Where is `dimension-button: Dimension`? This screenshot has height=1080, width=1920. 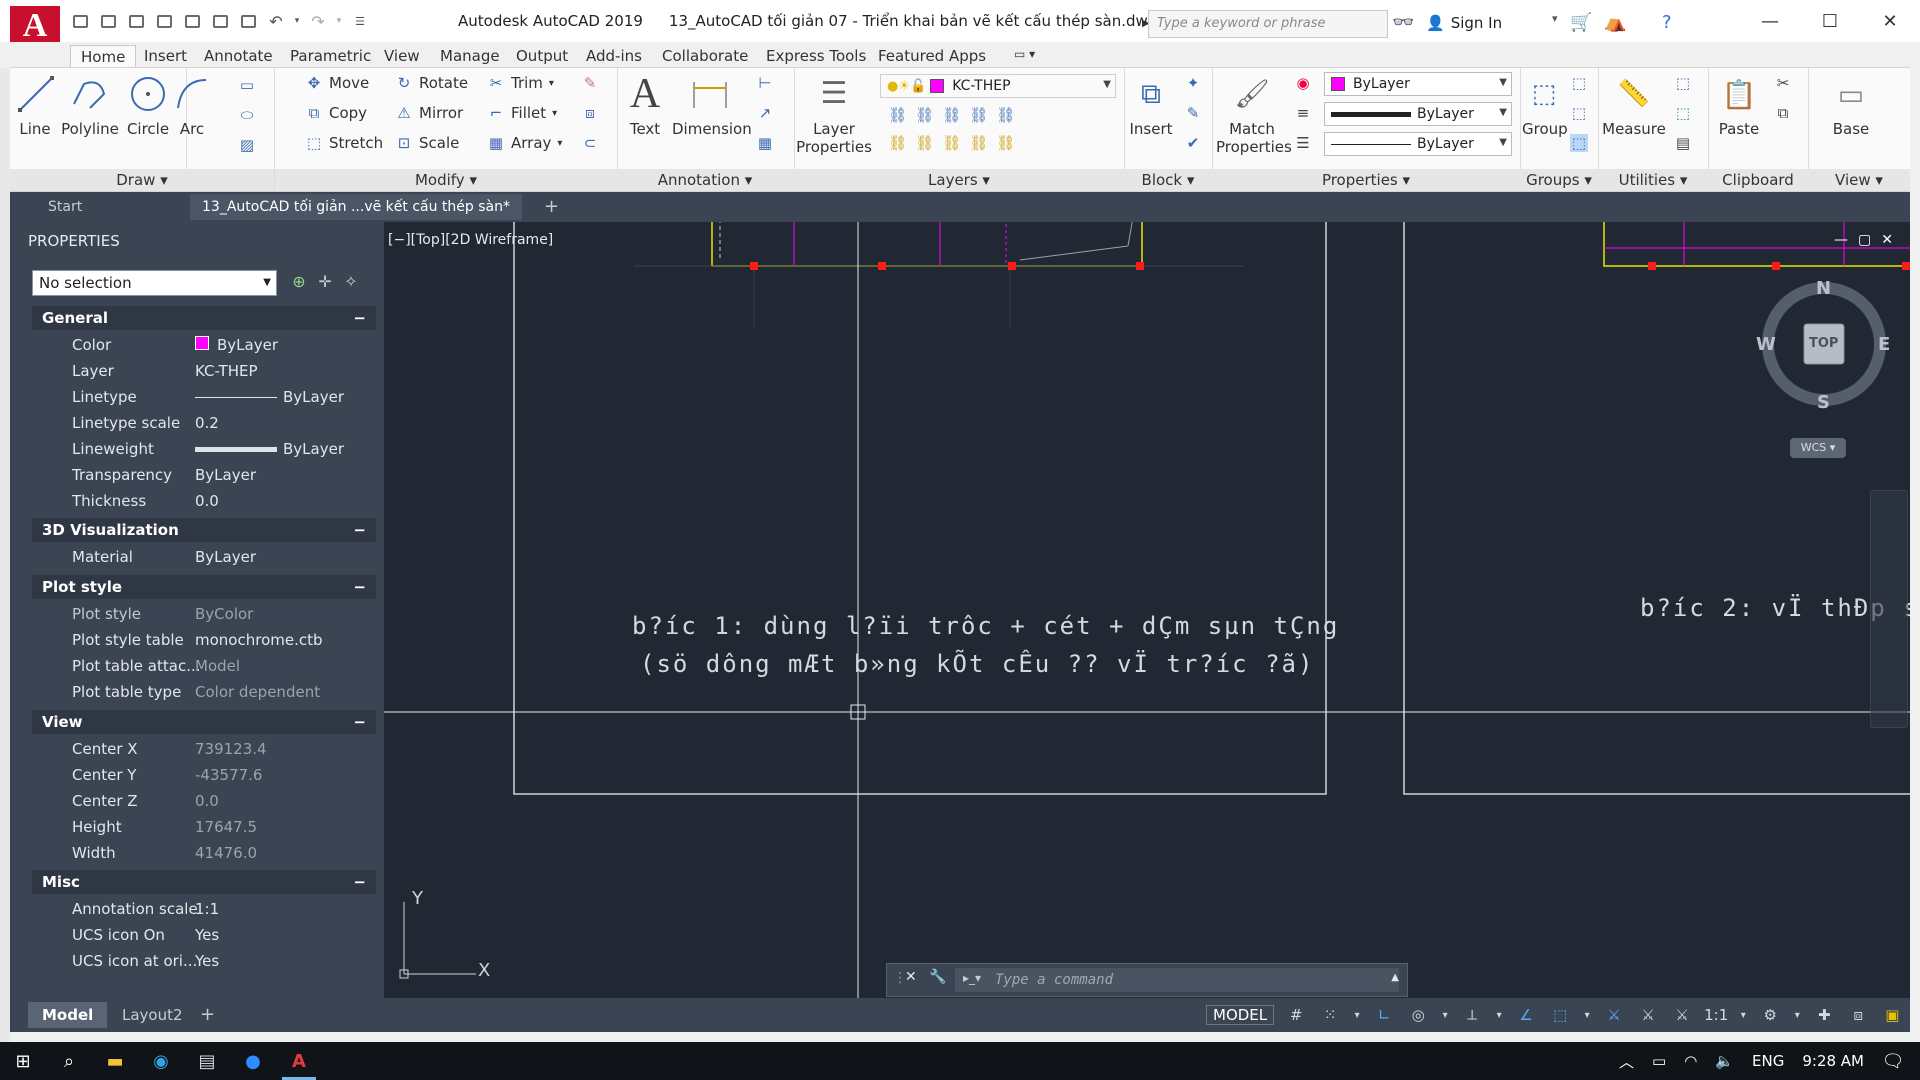
dimension-button: Dimension is located at coordinates (712, 105).